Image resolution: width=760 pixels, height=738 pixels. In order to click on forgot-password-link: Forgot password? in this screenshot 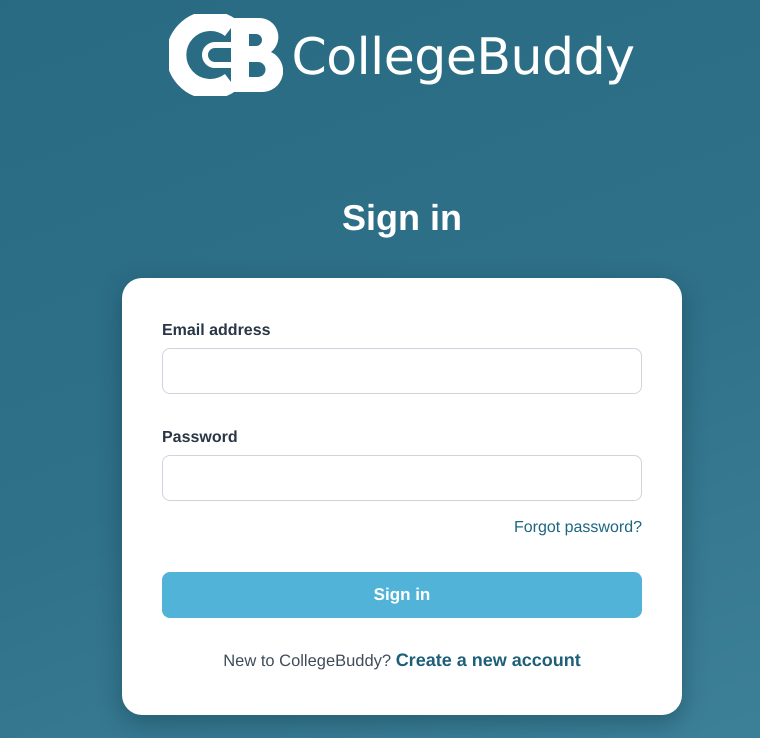, I will do `click(578, 528)`.